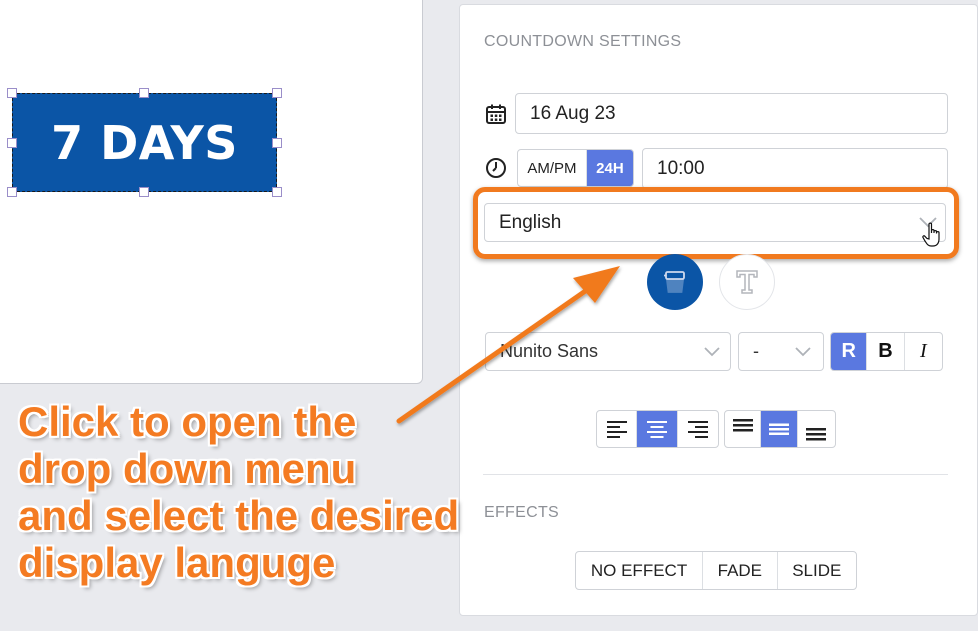 The height and width of the screenshot is (631, 978). What do you see at coordinates (187, 421) in the screenshot?
I see `callout-line-1: Click to open the` at bounding box center [187, 421].